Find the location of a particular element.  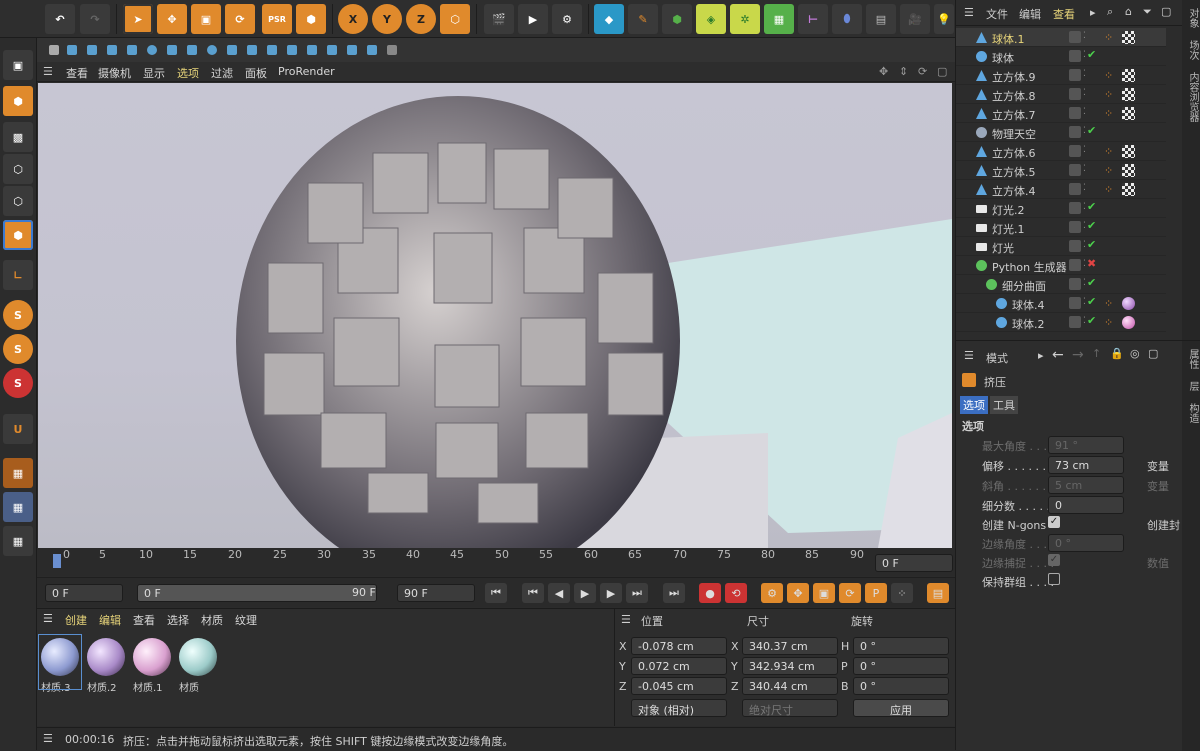

figure-small-icon is located at coordinates (332, 50).